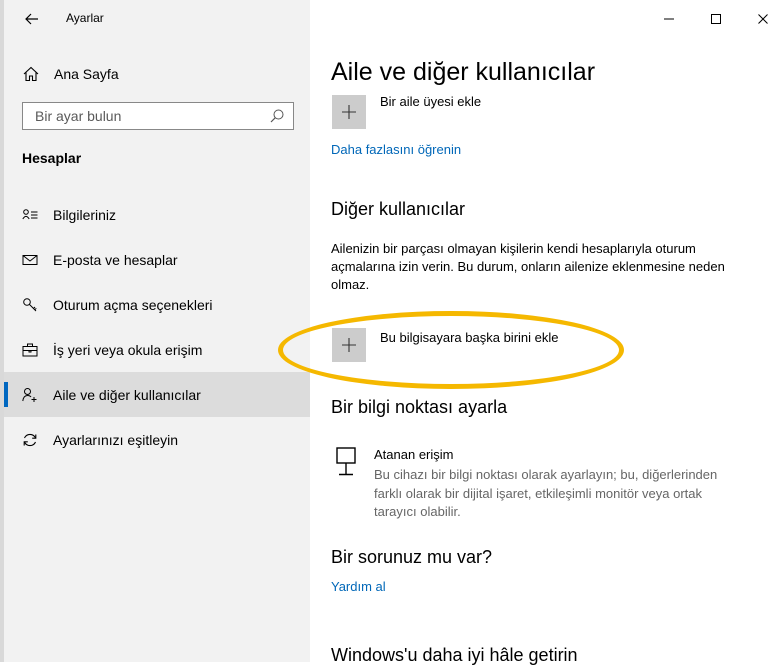  What do you see at coordinates (451, 350) in the screenshot?
I see `highlight-ellipse` at bounding box center [451, 350].